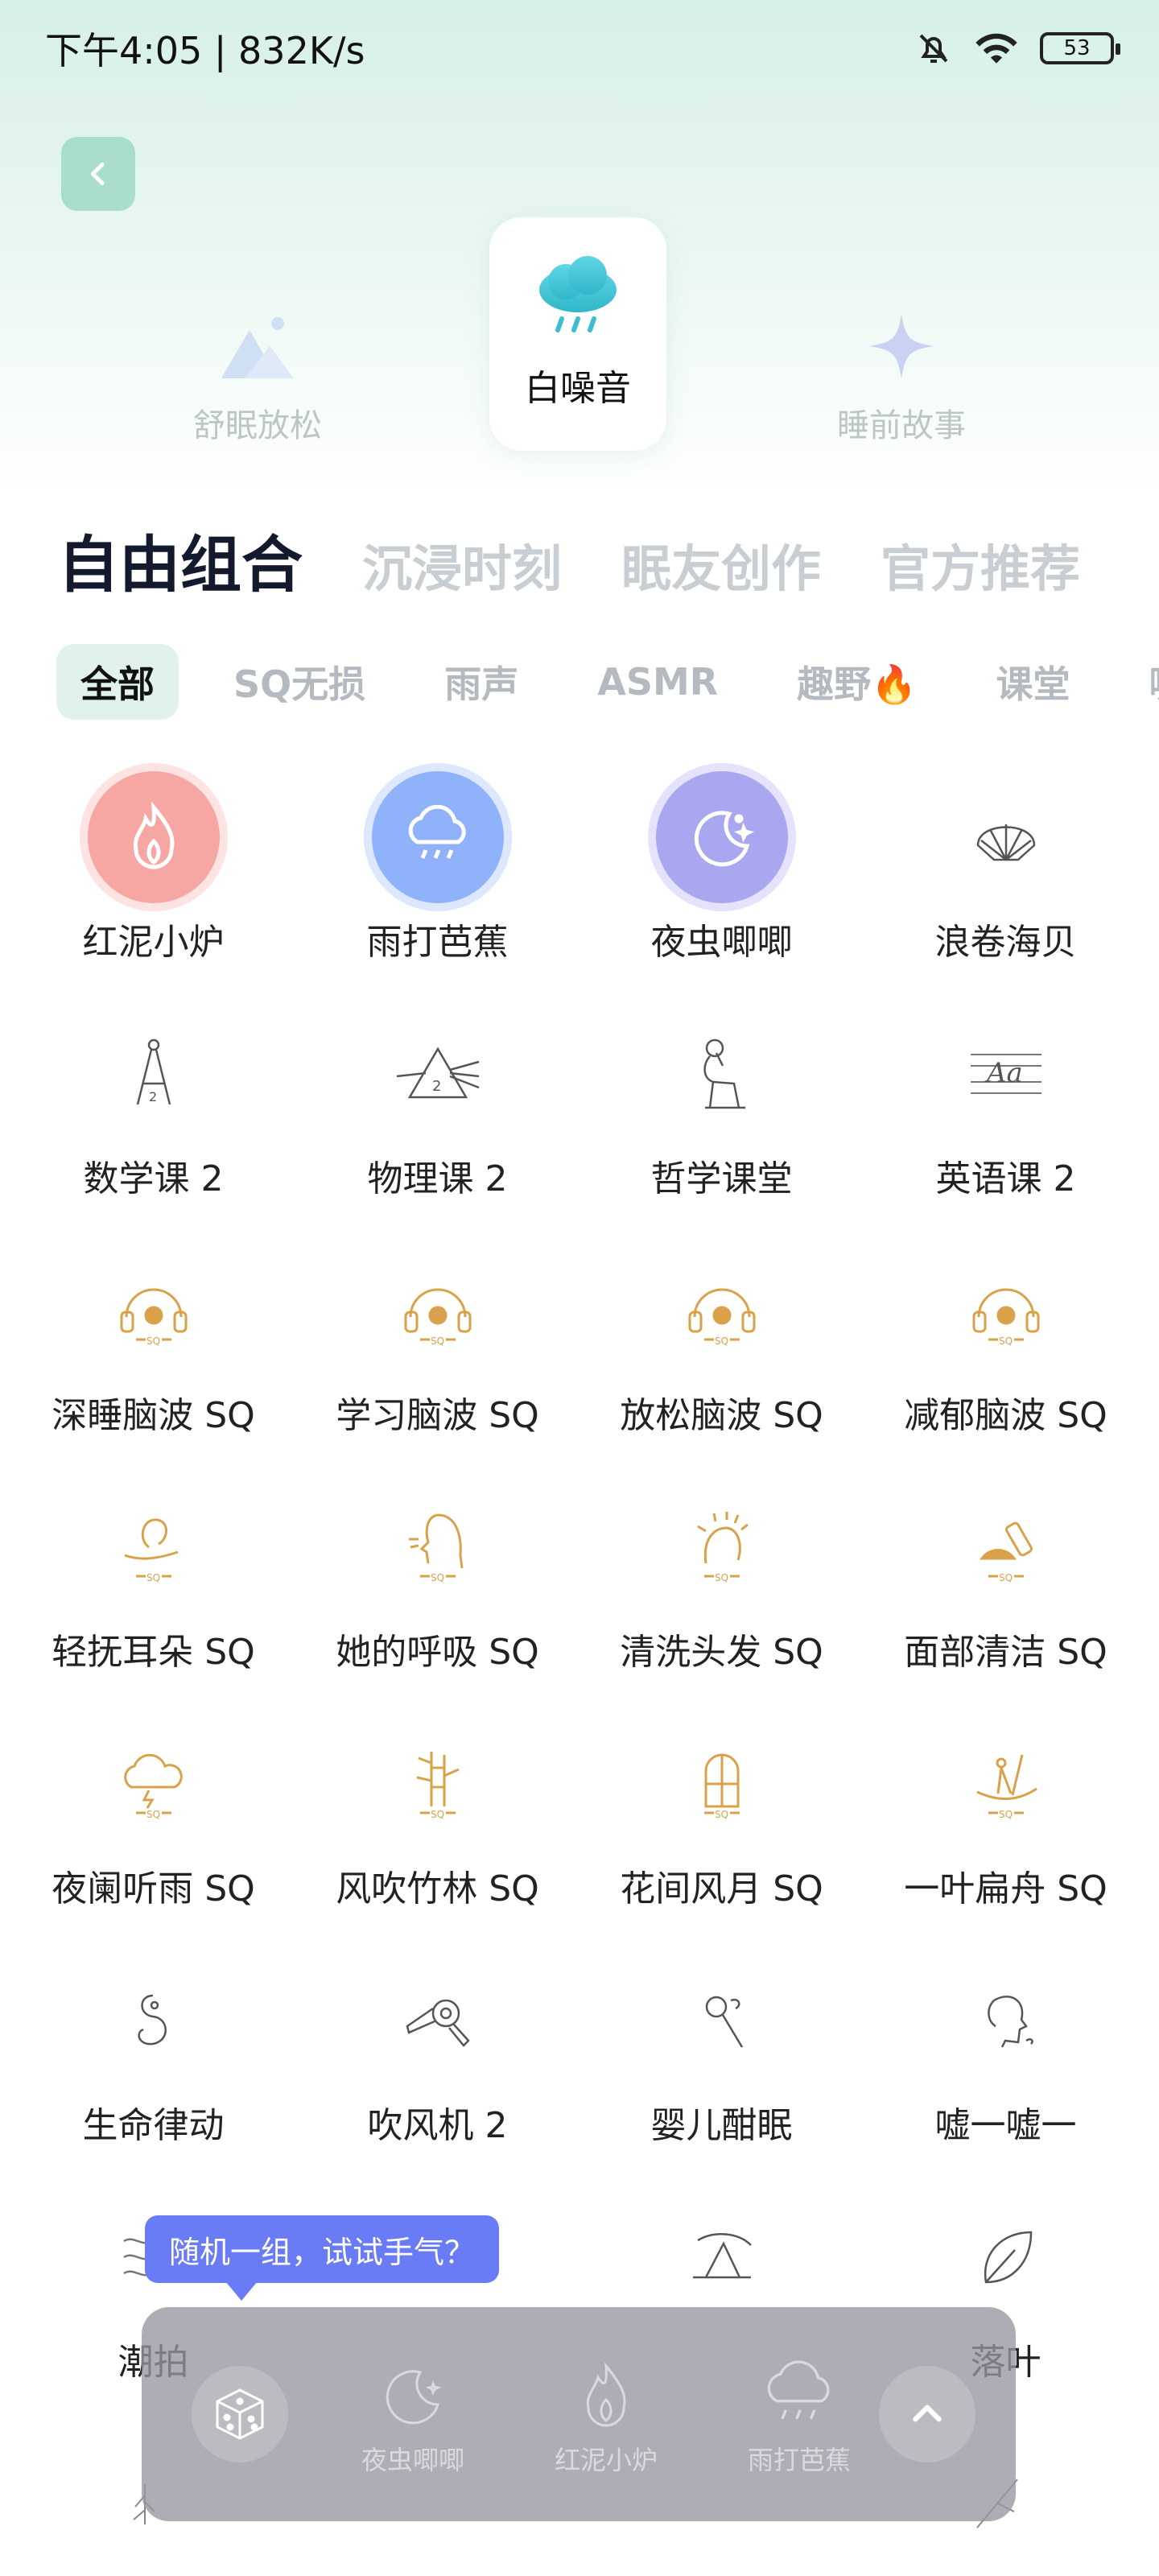  I want to click on boat-icon: SQ, so click(1006, 1787).